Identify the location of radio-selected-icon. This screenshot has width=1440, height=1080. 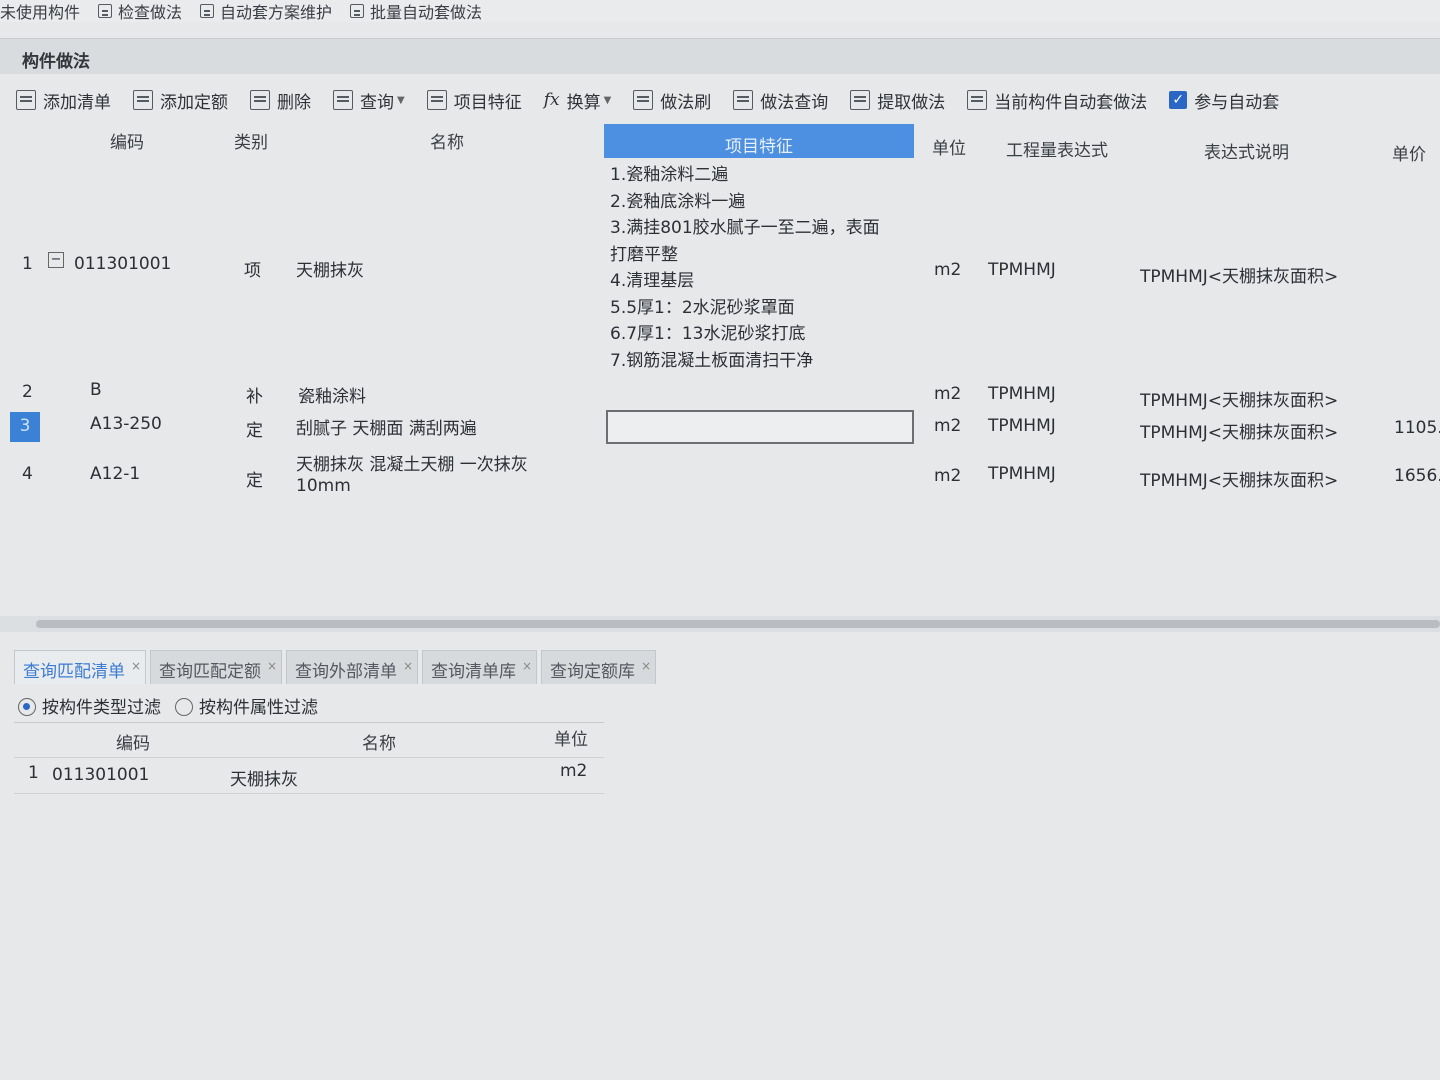
(27, 706).